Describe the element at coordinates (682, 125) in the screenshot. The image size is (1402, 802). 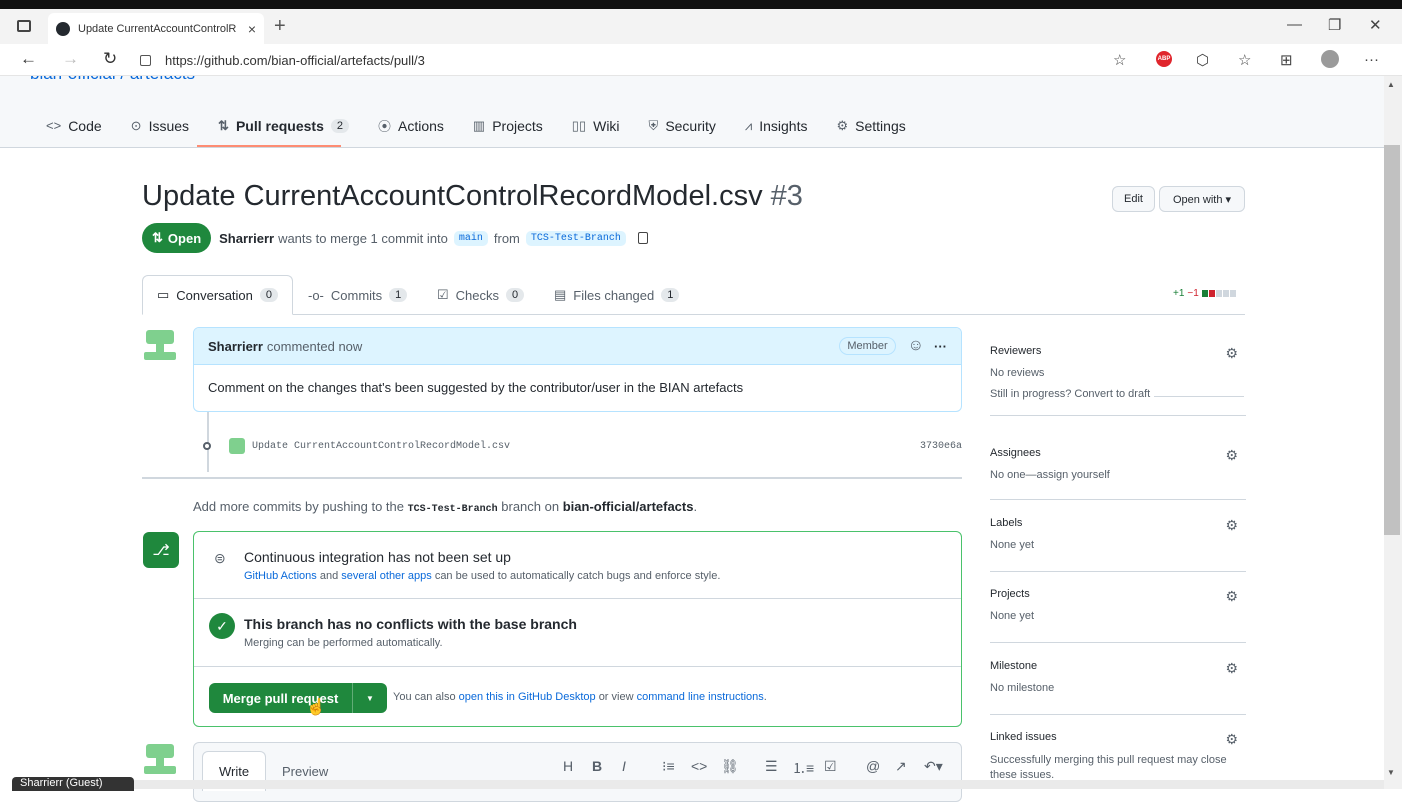
I see `repo-nav-security: ⛨ Security` at that location.